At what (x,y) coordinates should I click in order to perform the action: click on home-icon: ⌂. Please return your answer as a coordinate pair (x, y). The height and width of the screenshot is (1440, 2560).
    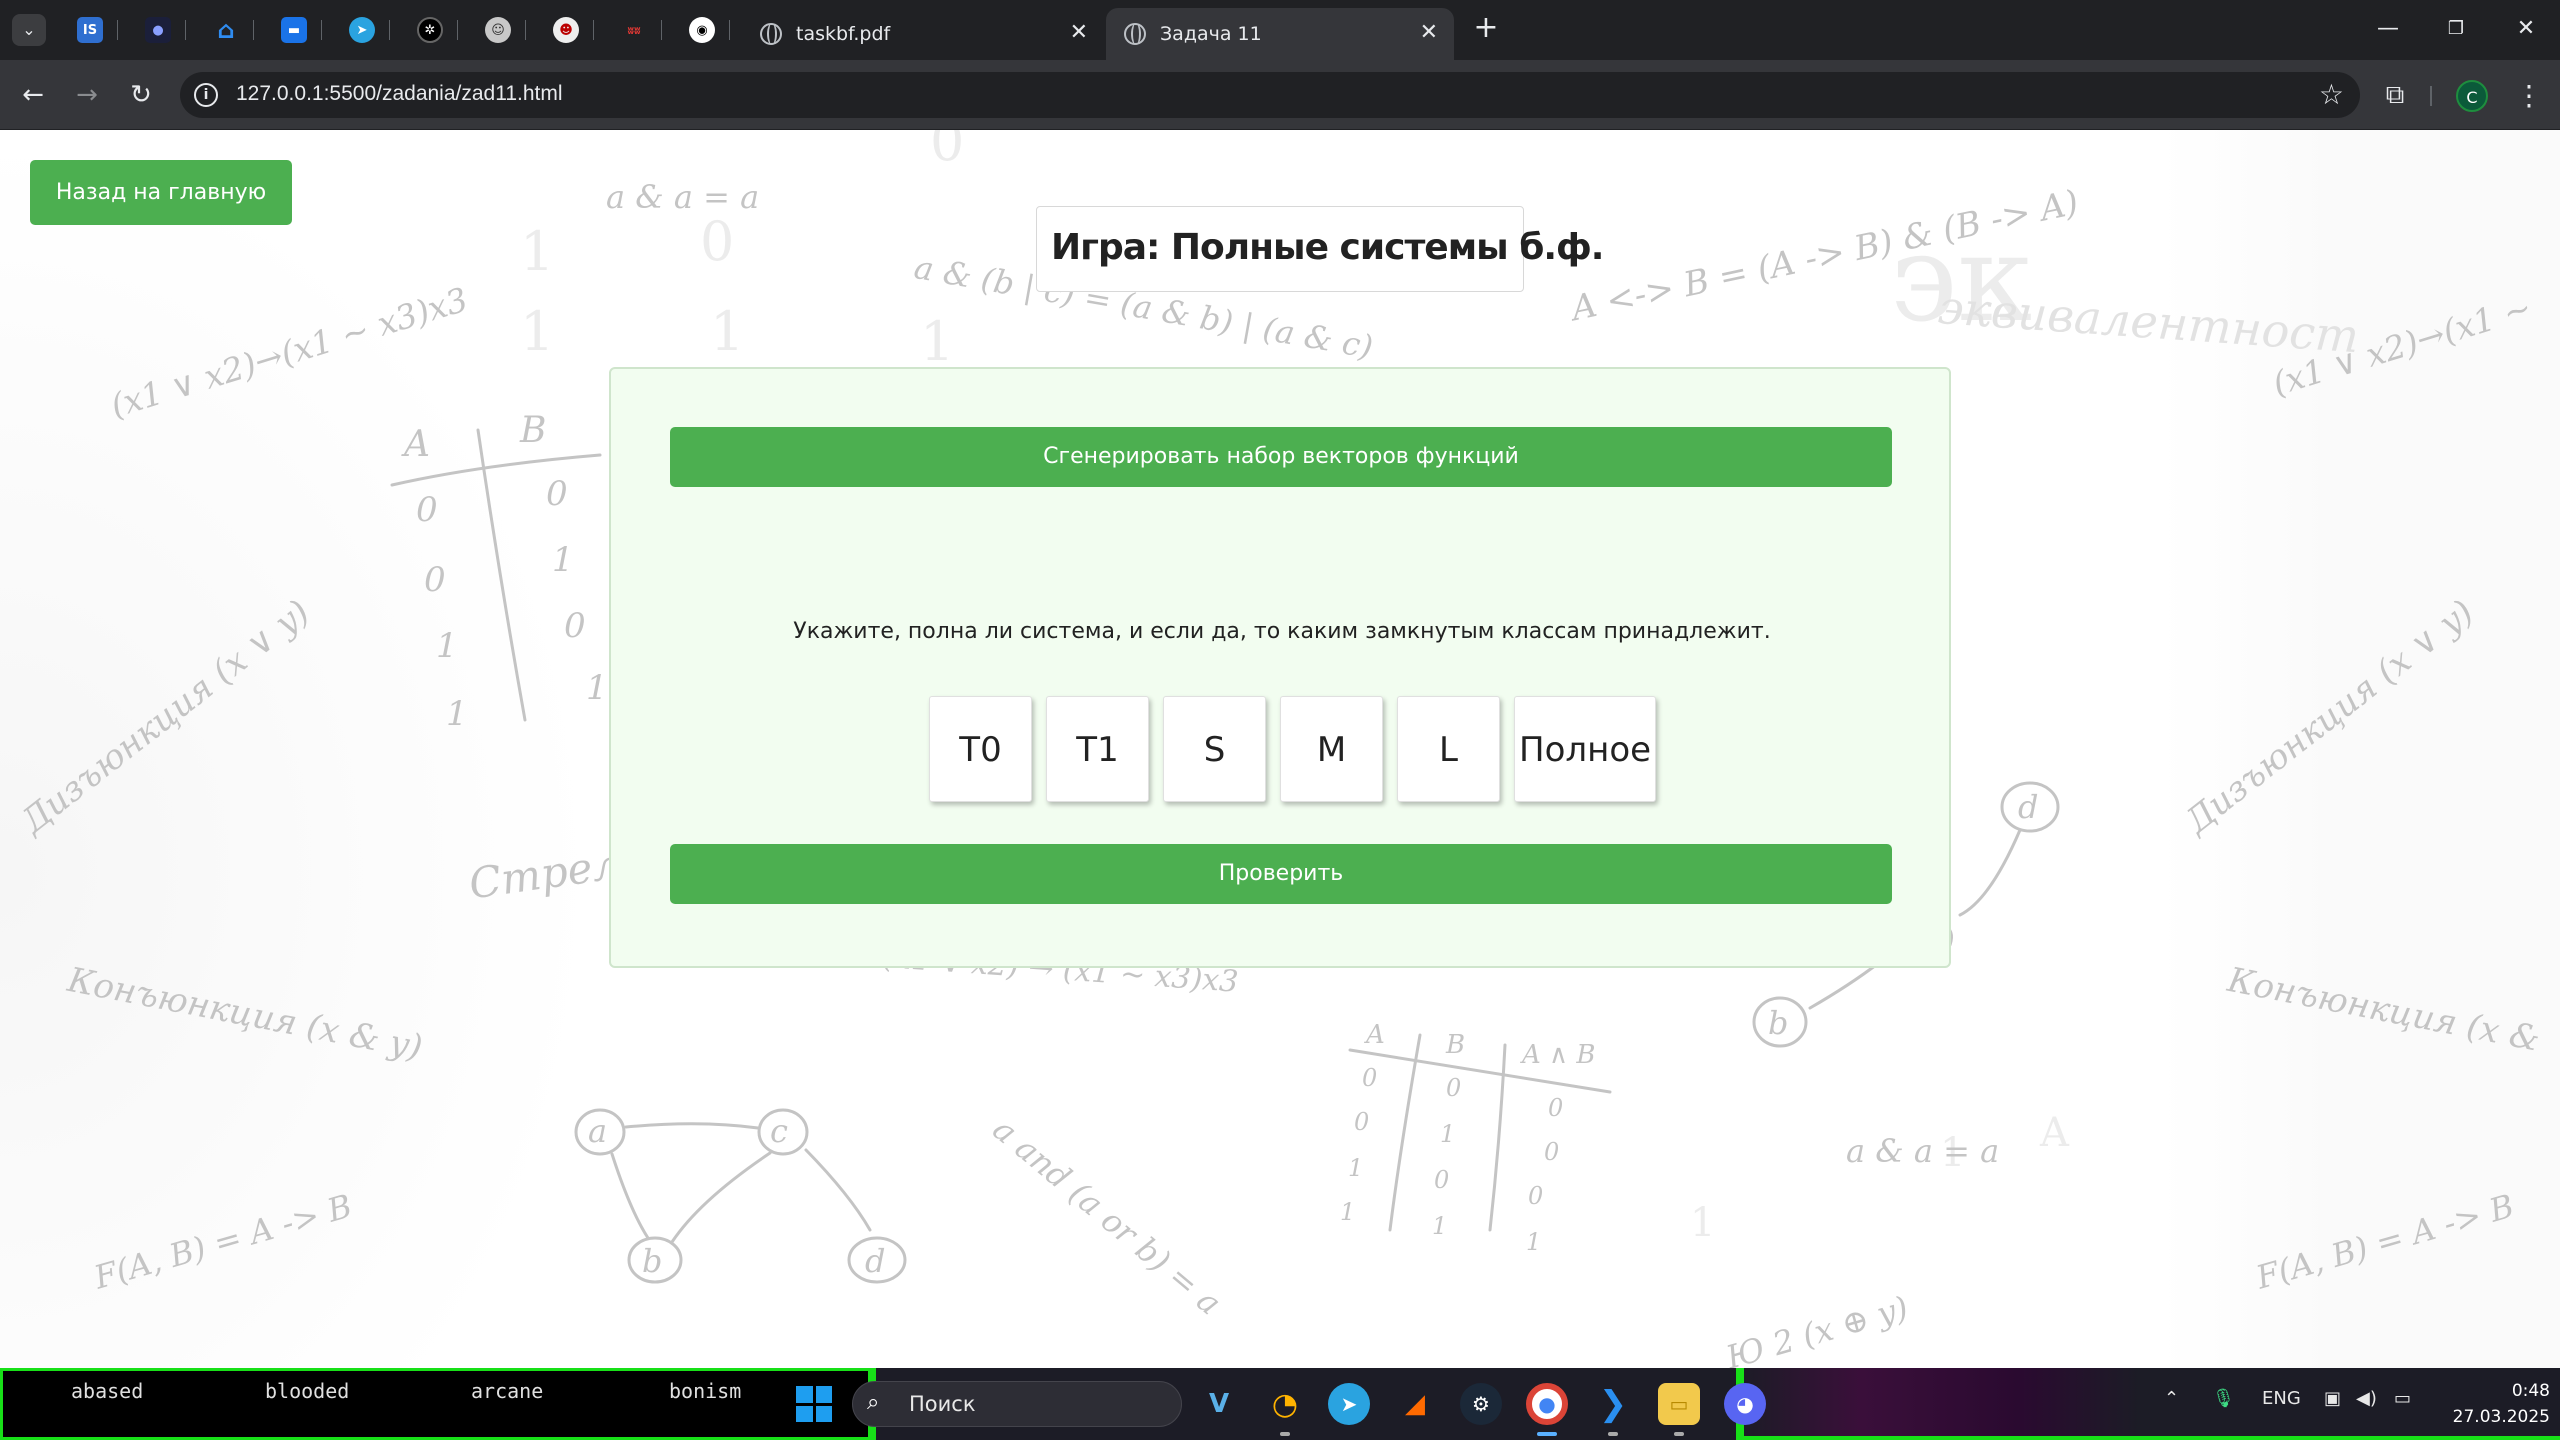
    Looking at the image, I should click on (226, 30).